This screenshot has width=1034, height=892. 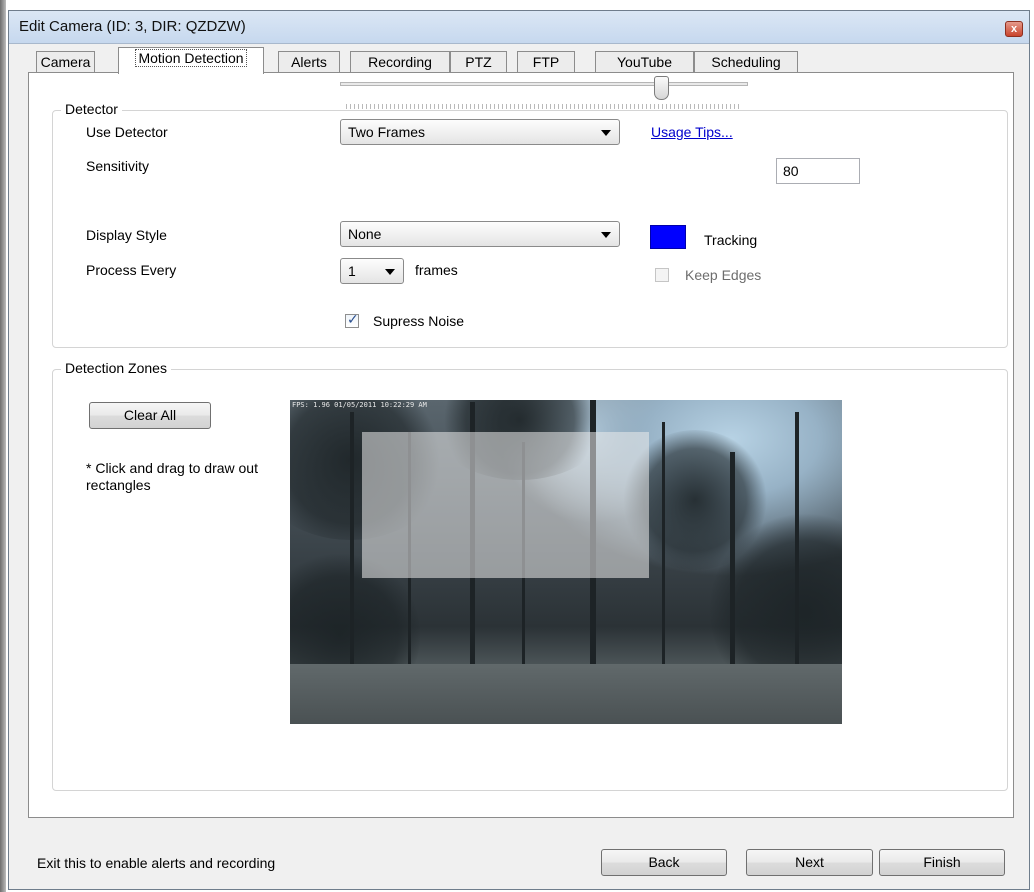 I want to click on back-button: Back, so click(x=664, y=862).